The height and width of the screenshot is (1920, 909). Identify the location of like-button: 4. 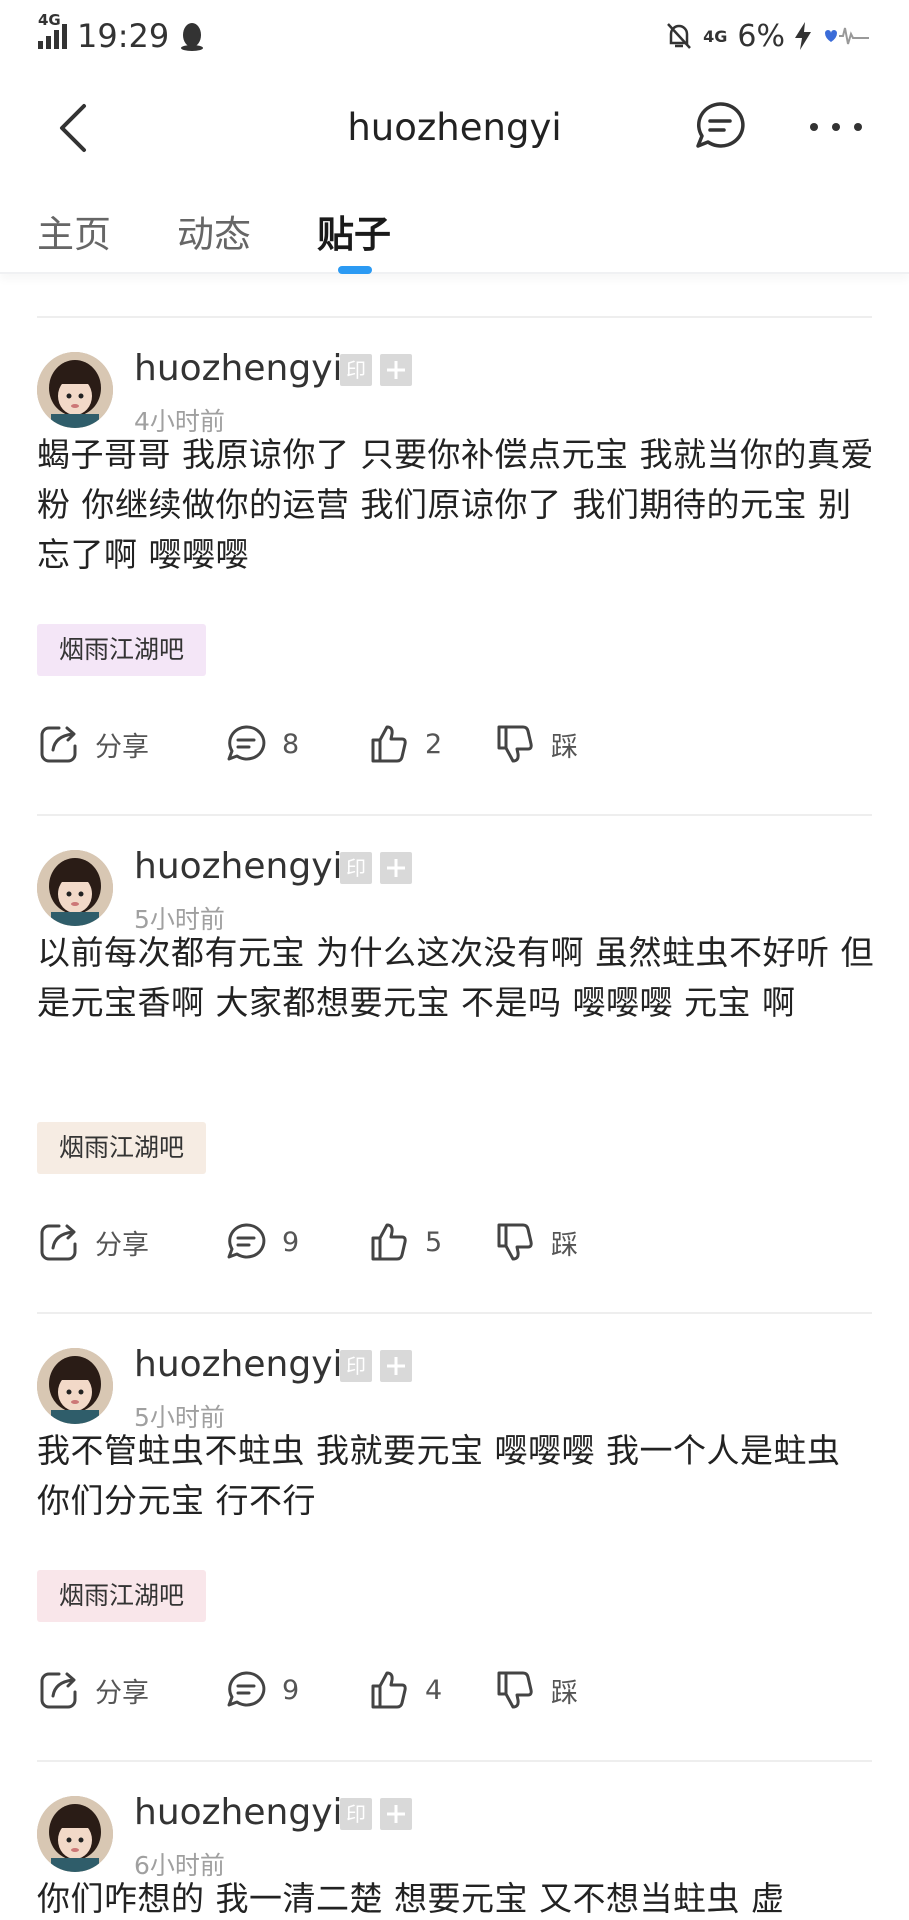
(404, 1690).